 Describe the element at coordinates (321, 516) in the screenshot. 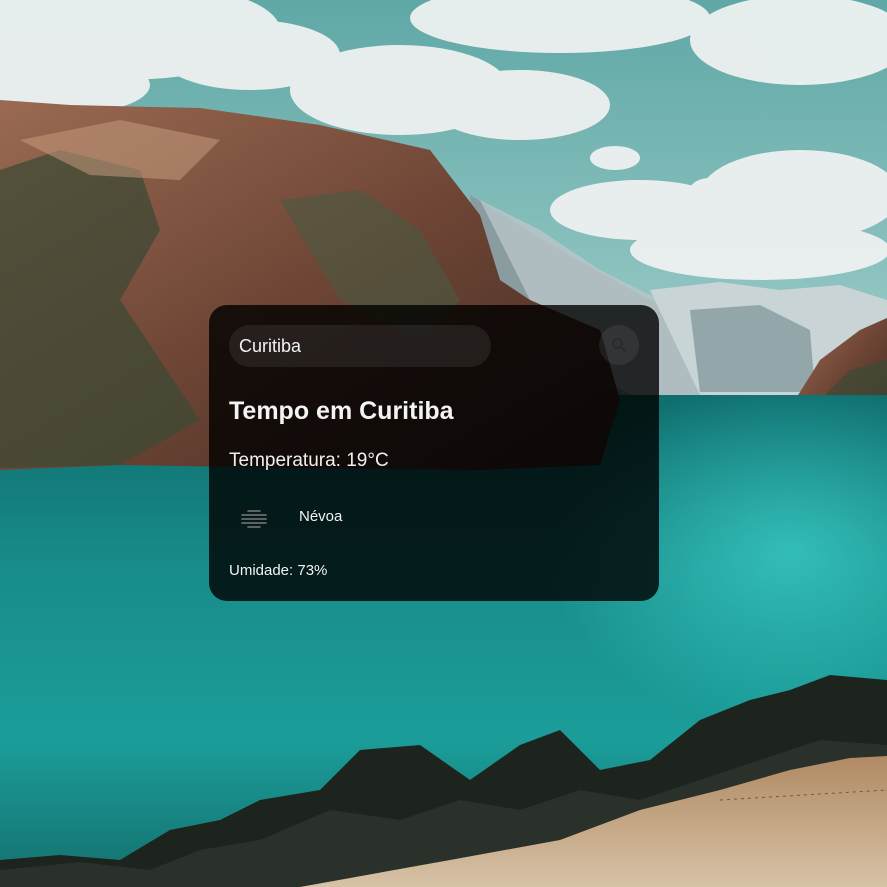

I see `condition-text: Névoa` at that location.